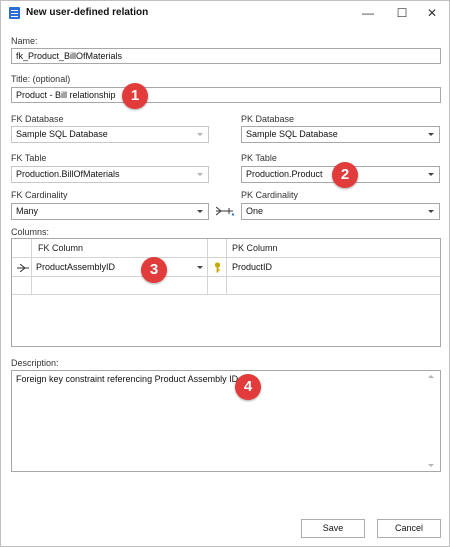  I want to click on fk-table-select: Production.BillOfMaterials, so click(110, 174).